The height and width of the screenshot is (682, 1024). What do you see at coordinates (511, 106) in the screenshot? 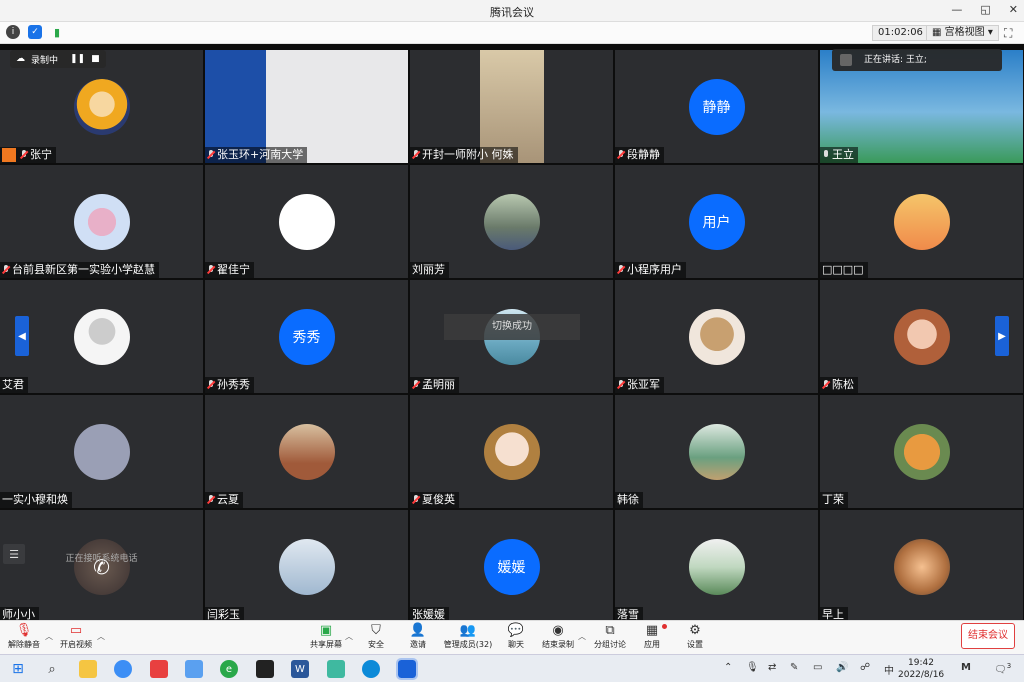
I see `participant-tile: 开封一师附小 何姝` at bounding box center [511, 106].